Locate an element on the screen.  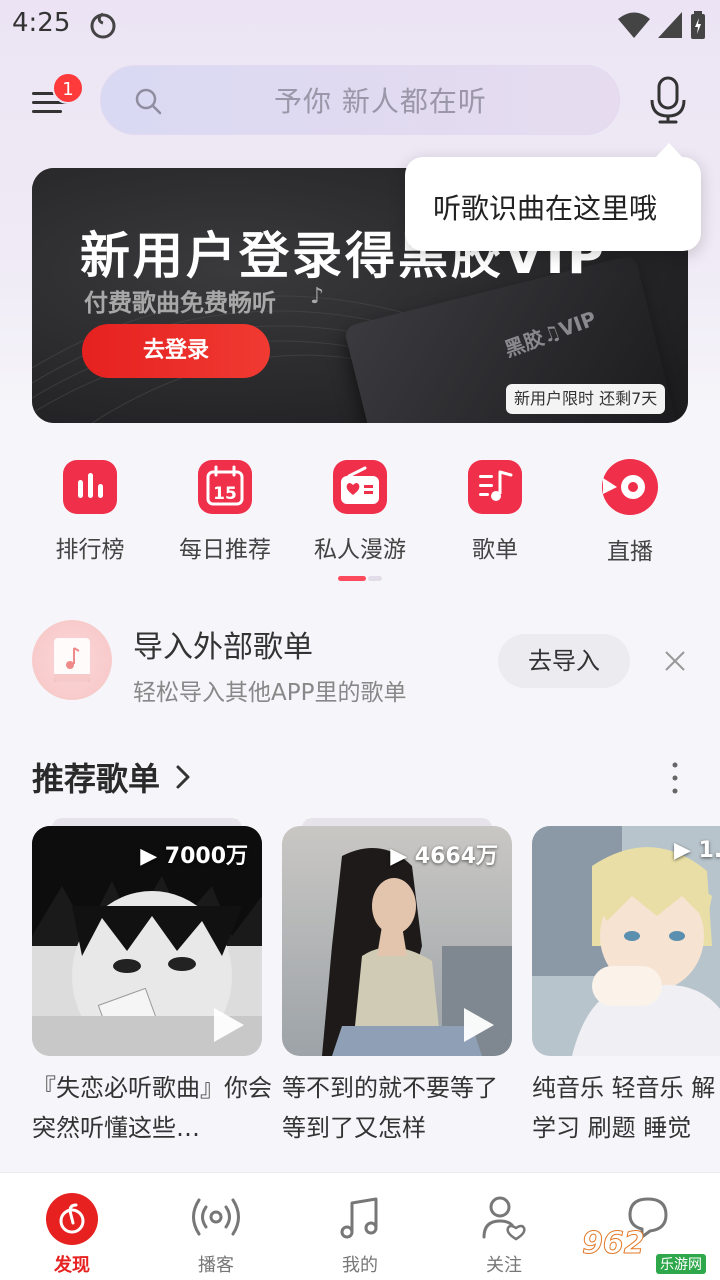
scroll-indicator-track is located at coordinates (375, 578).